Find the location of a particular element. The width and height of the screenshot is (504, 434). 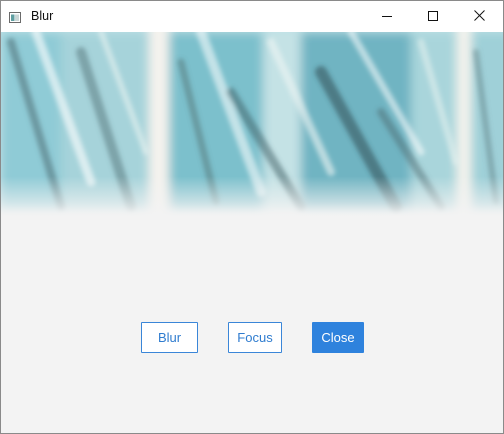

maximize-button is located at coordinates (433, 16).